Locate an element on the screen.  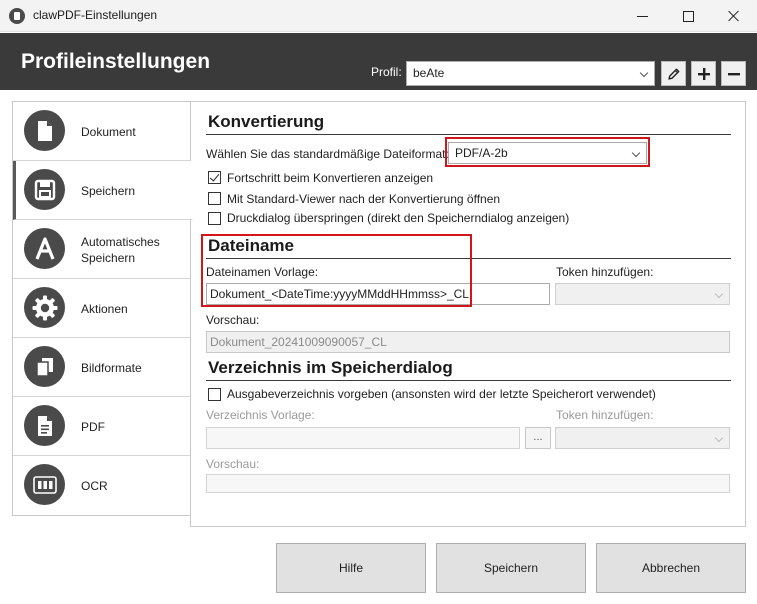
filename-template-input: Dokument_<DateTime:yyyyMMddHHmmss>_CL is located at coordinates (378, 294).